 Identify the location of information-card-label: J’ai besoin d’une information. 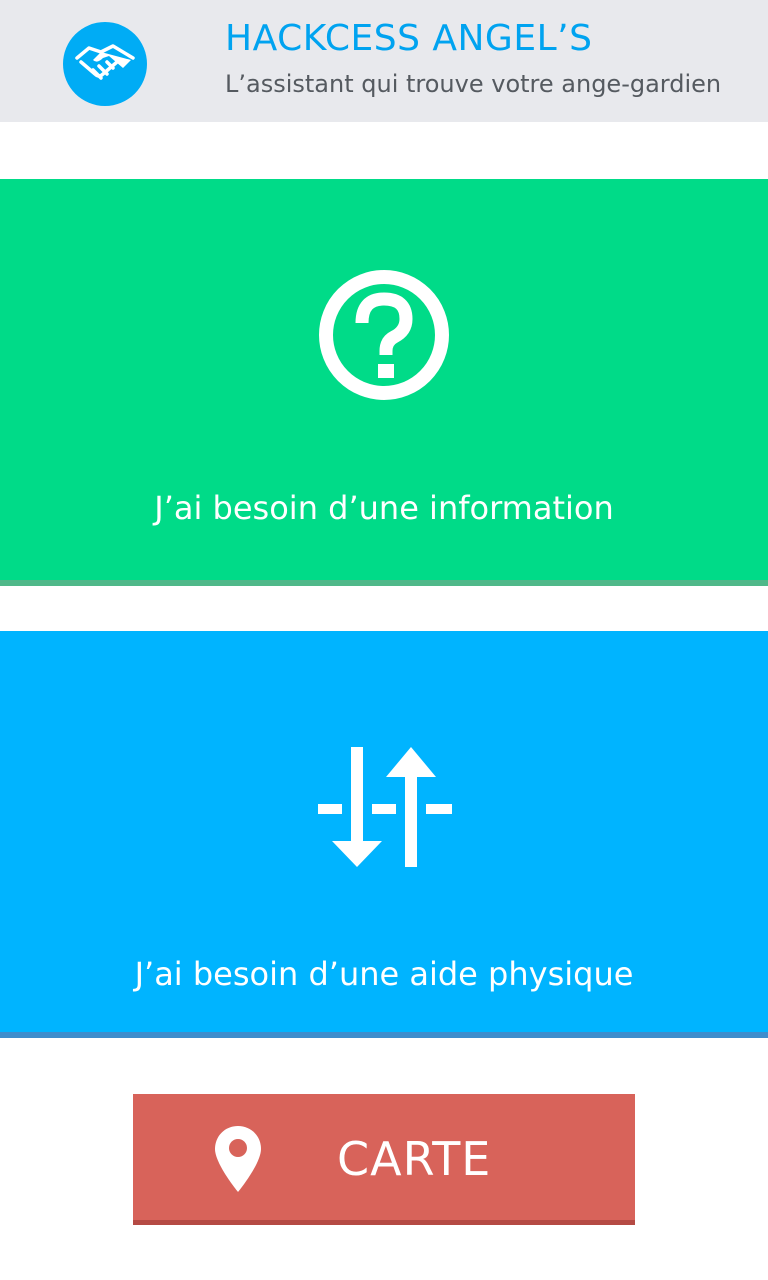
(384, 508).